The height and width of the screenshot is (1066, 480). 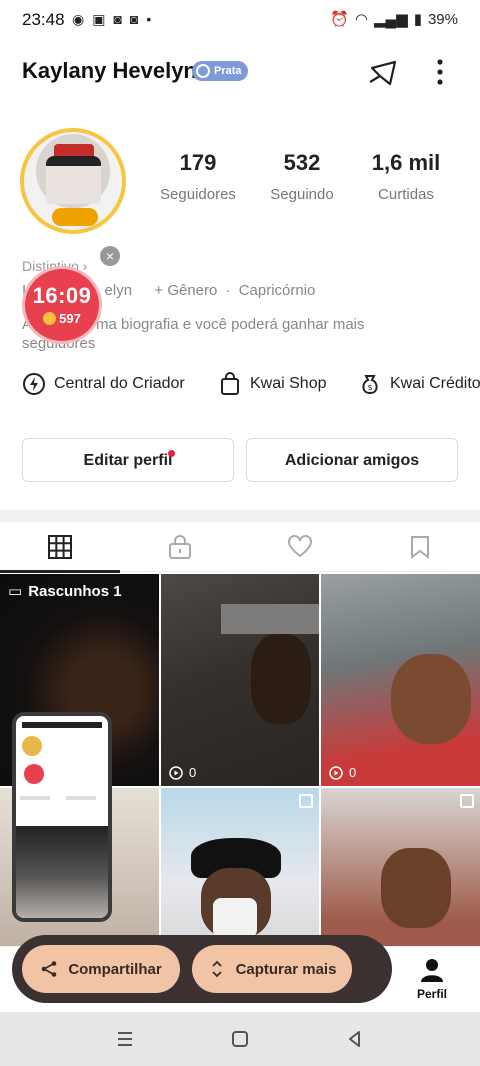 I want to click on close-icon: ×, so click(x=110, y=256).